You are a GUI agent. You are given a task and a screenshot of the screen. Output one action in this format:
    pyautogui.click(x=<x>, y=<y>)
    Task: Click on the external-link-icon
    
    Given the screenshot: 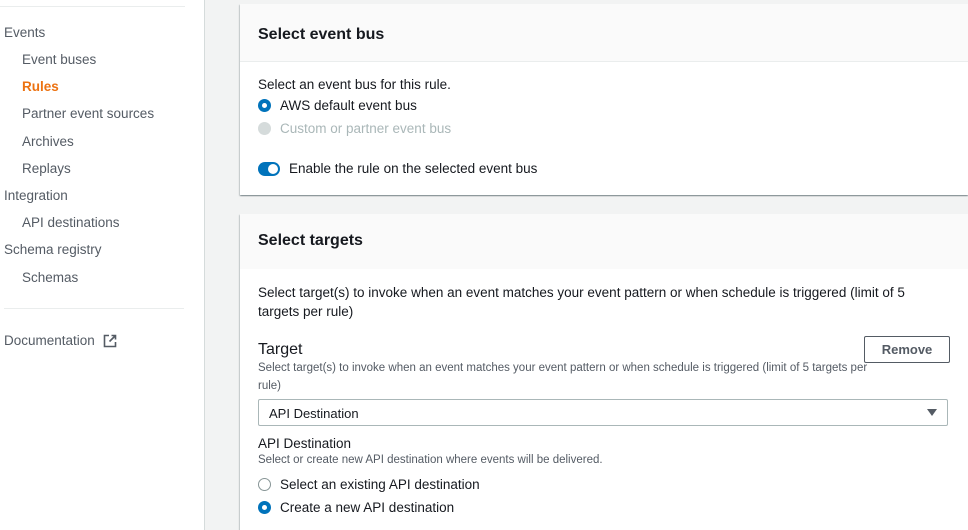 What is the action you would take?
    pyautogui.click(x=110, y=341)
    